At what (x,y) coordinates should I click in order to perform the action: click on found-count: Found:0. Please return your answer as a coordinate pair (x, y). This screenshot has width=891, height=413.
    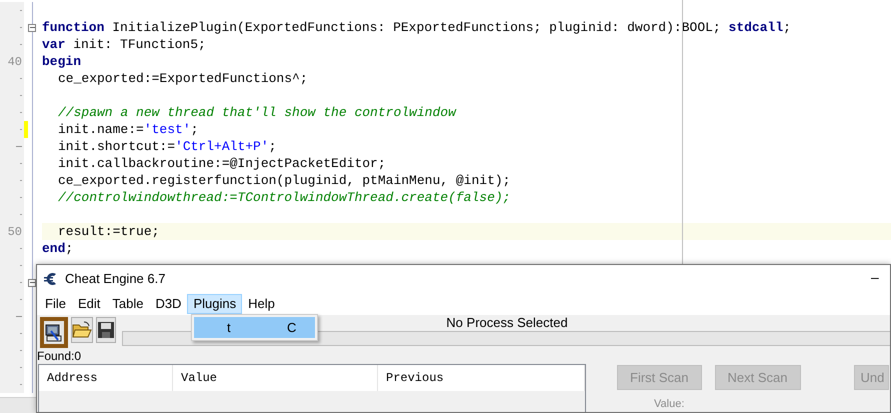
    Looking at the image, I should click on (59, 356).